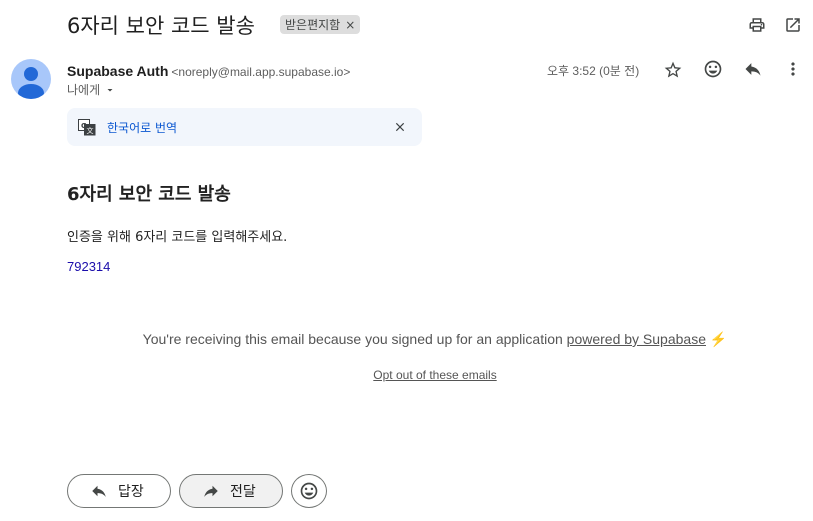  I want to click on email-subject: 6자리 보안 코드 발송, so click(161, 26).